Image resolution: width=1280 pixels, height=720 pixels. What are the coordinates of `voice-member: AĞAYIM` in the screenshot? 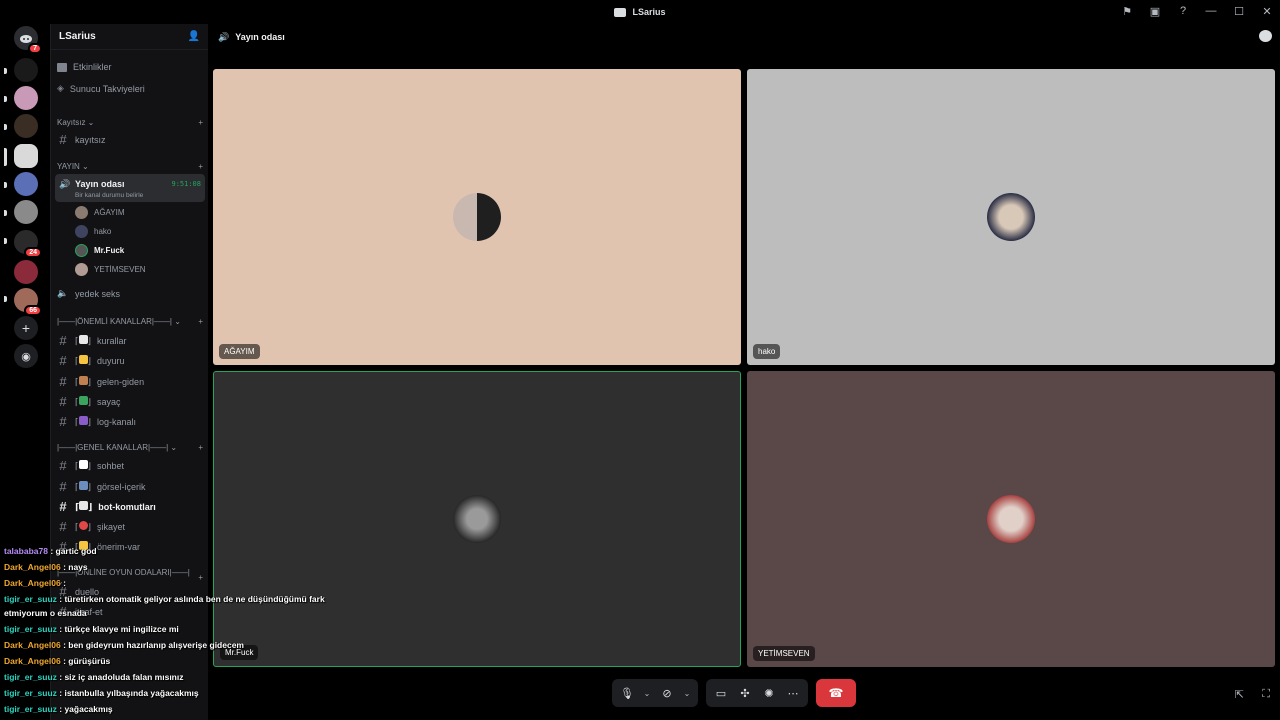 It's located at (100, 212).